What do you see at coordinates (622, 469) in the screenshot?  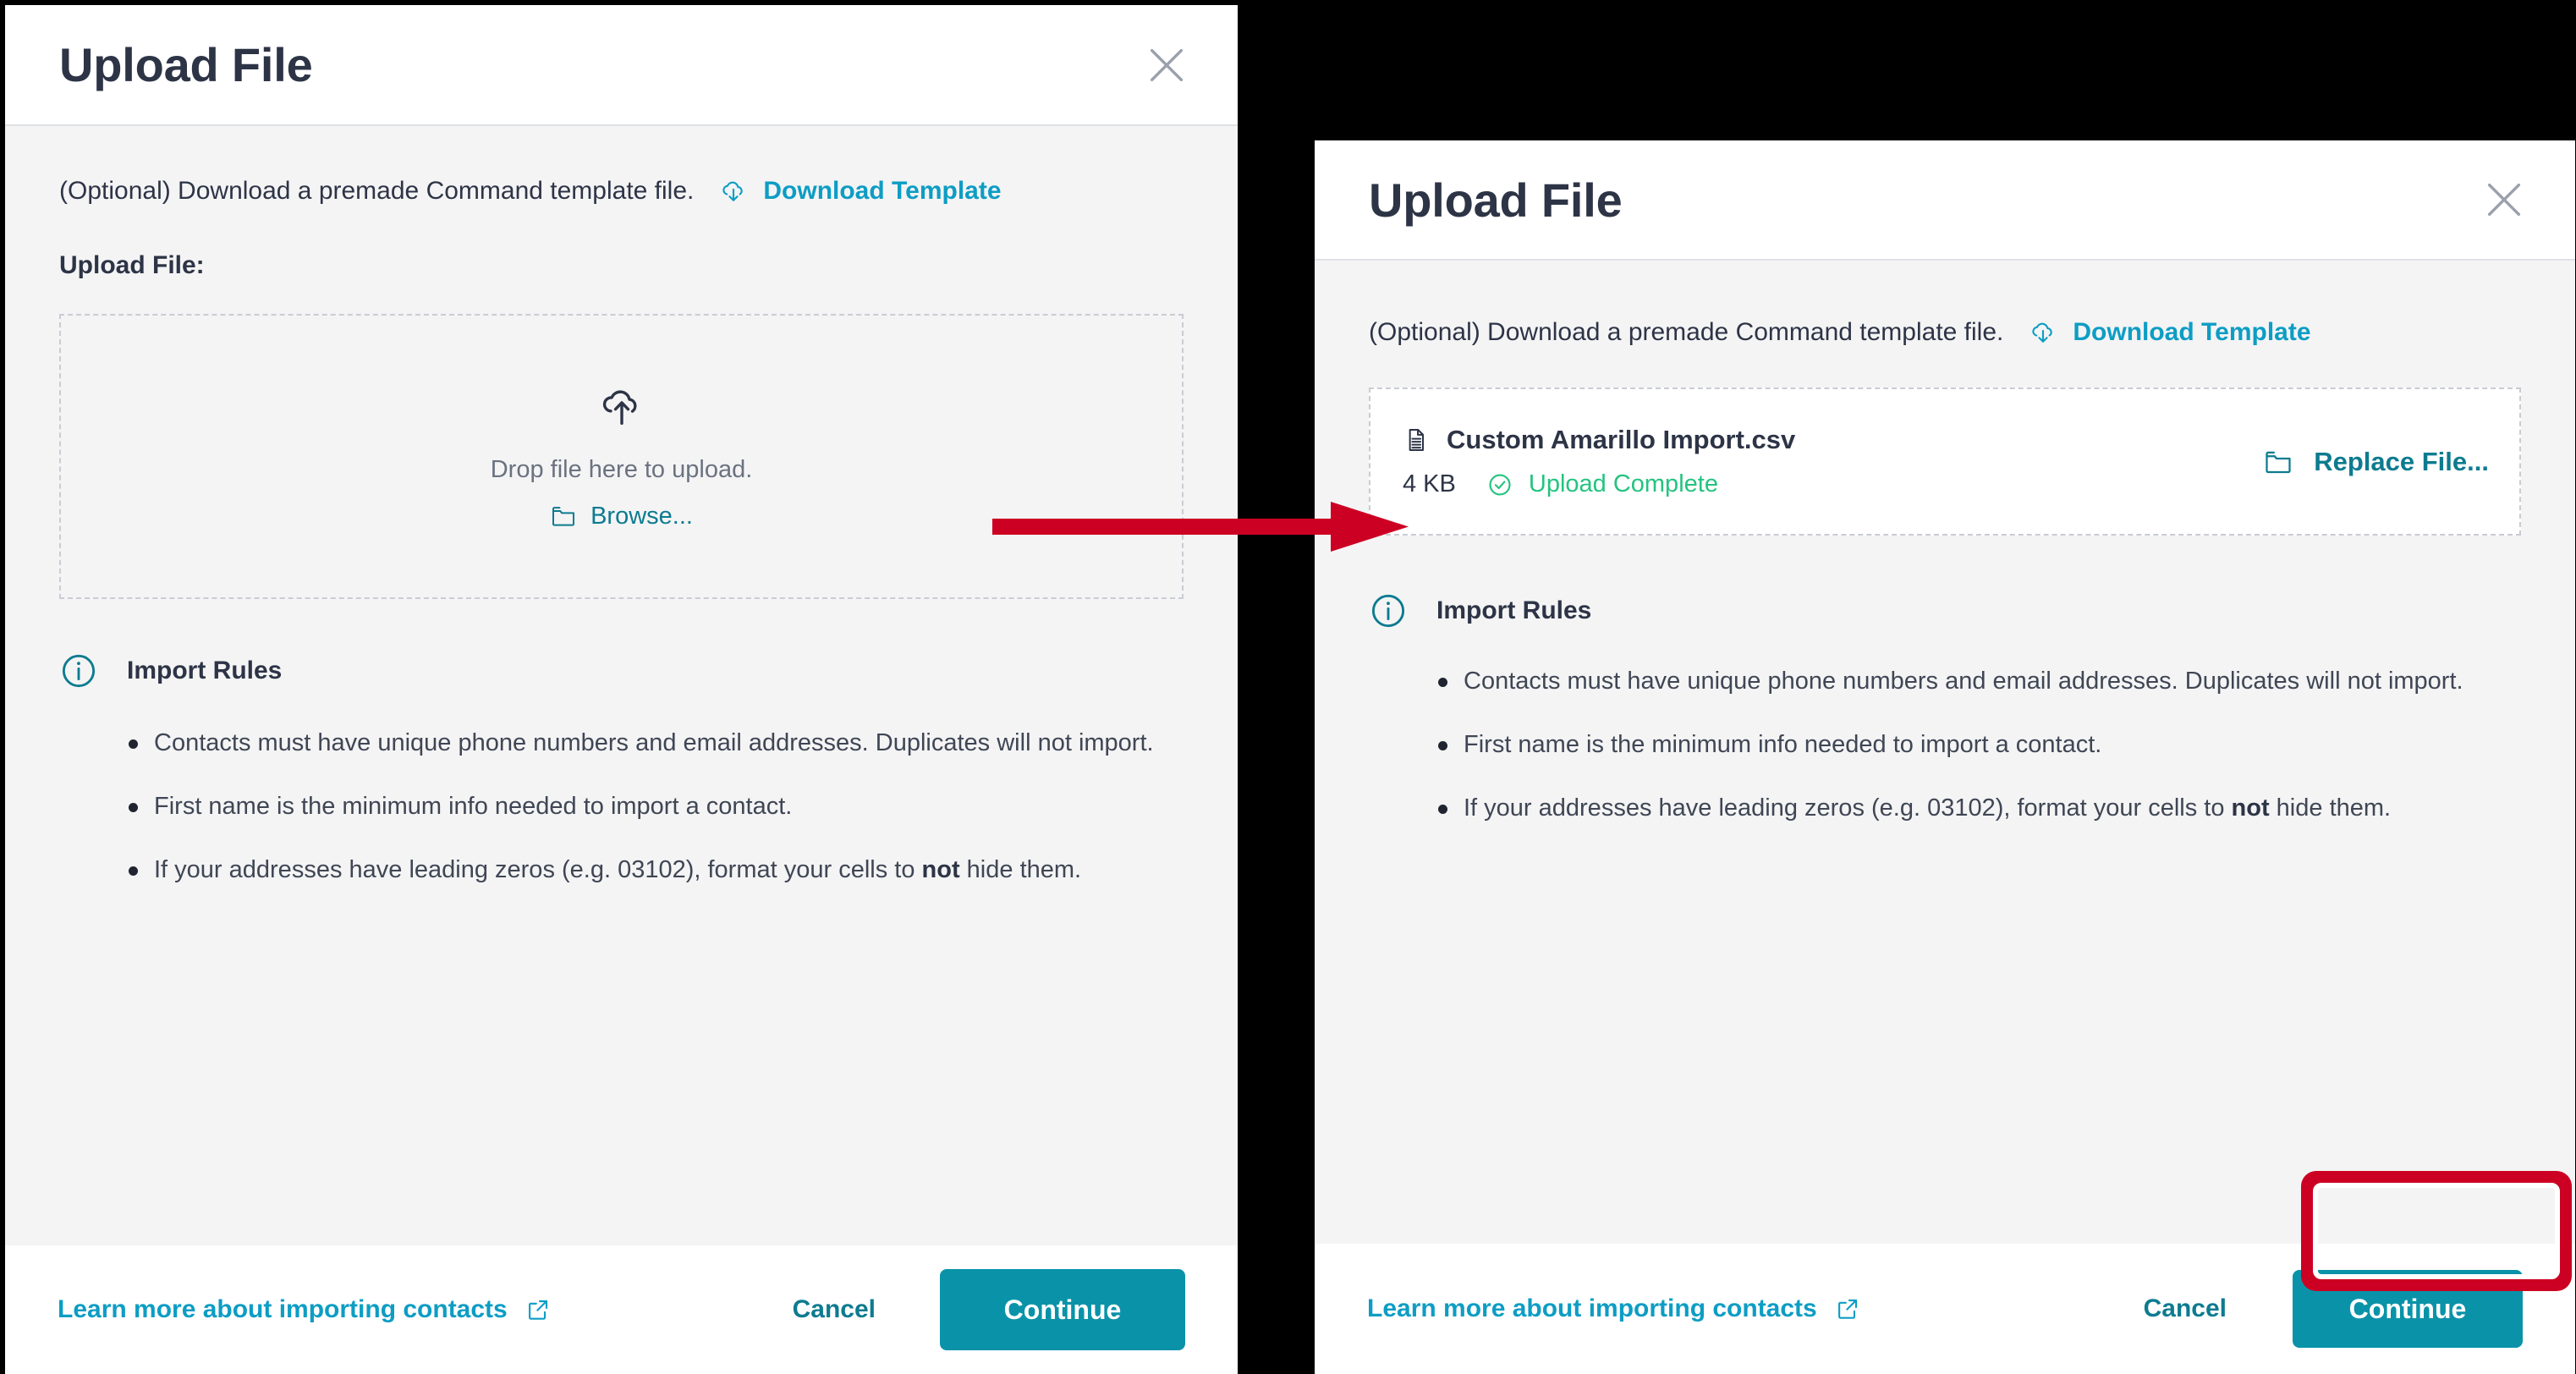 I see `dropzone-instruction: Drop file here to upload.` at bounding box center [622, 469].